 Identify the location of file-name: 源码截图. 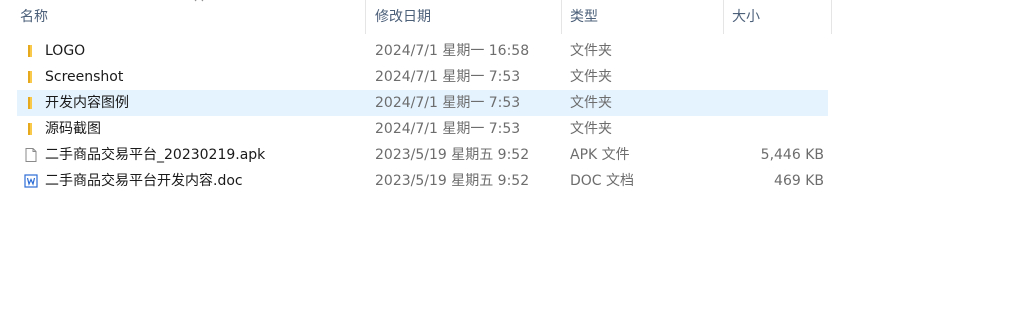
(73, 129).